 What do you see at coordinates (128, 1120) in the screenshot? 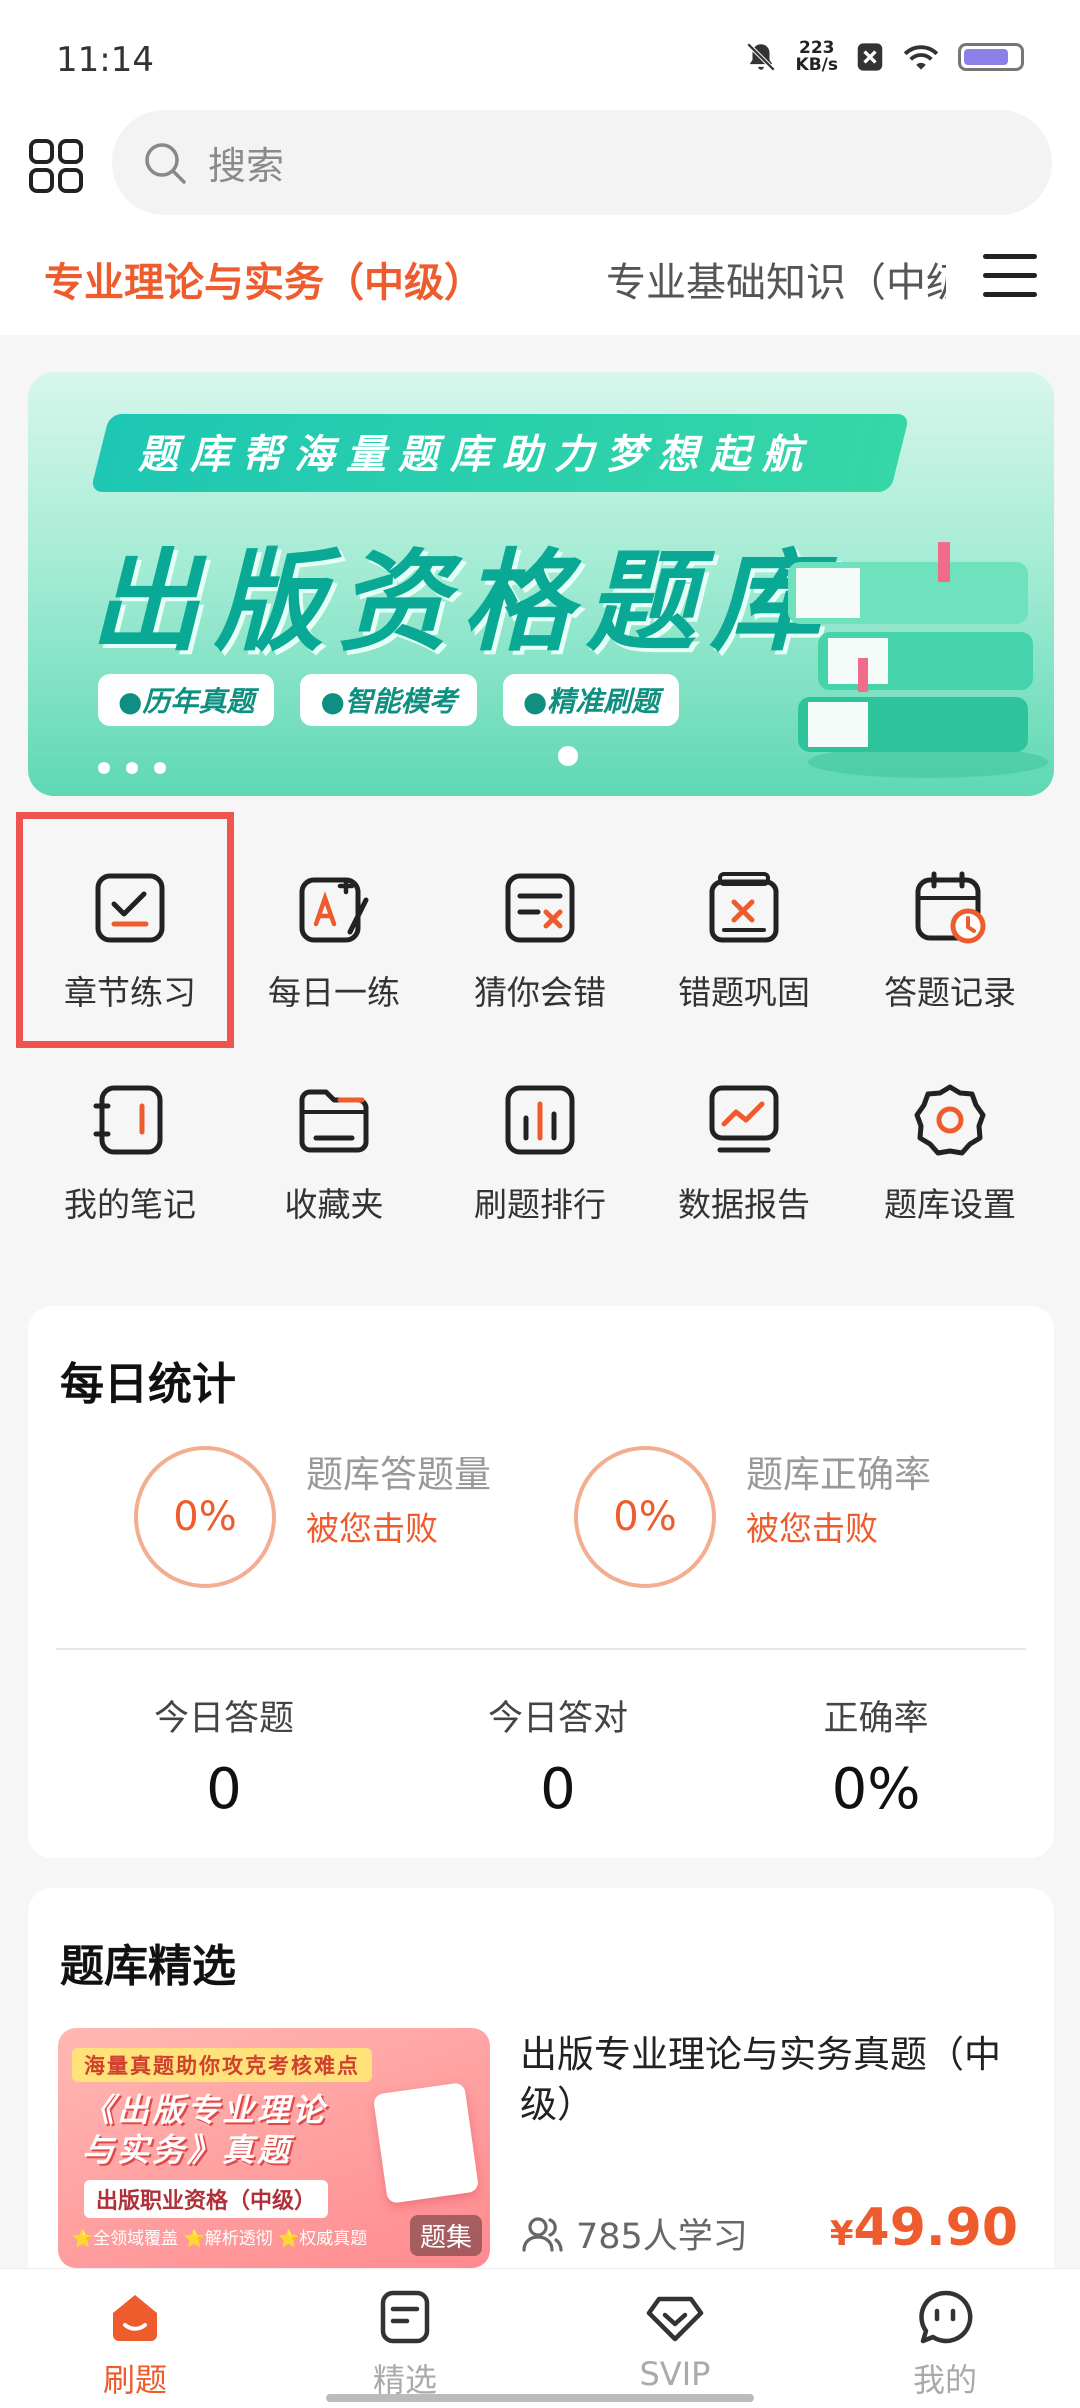
I see `notes-icon` at bounding box center [128, 1120].